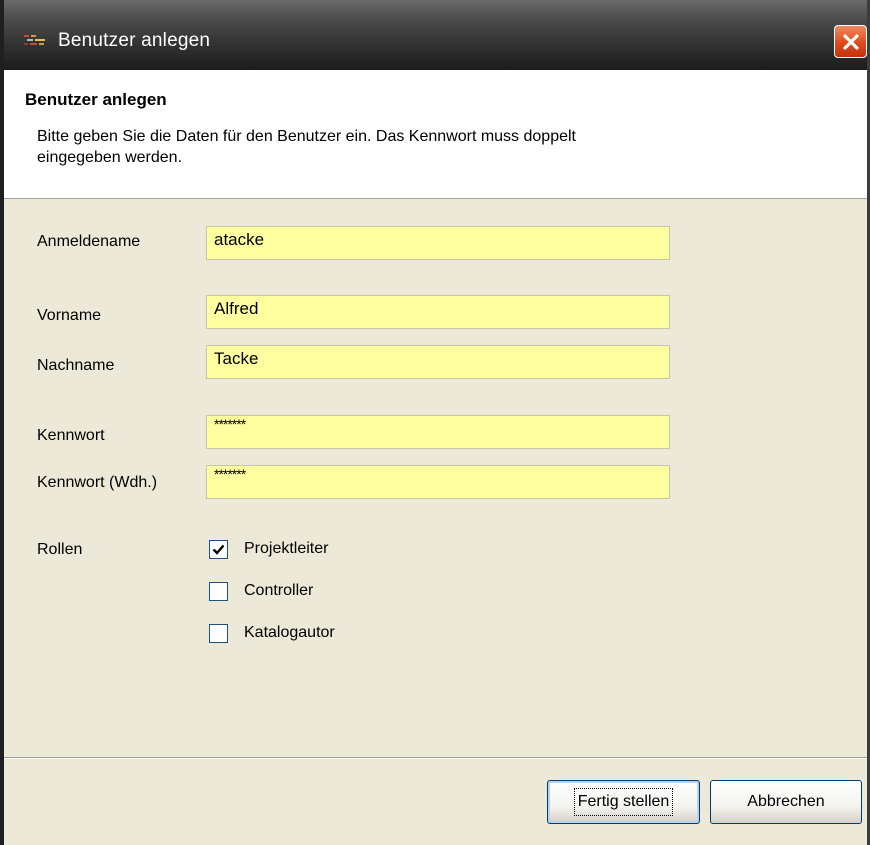 The width and height of the screenshot is (870, 845). I want to click on projektleiter-checkbox, so click(218, 549).